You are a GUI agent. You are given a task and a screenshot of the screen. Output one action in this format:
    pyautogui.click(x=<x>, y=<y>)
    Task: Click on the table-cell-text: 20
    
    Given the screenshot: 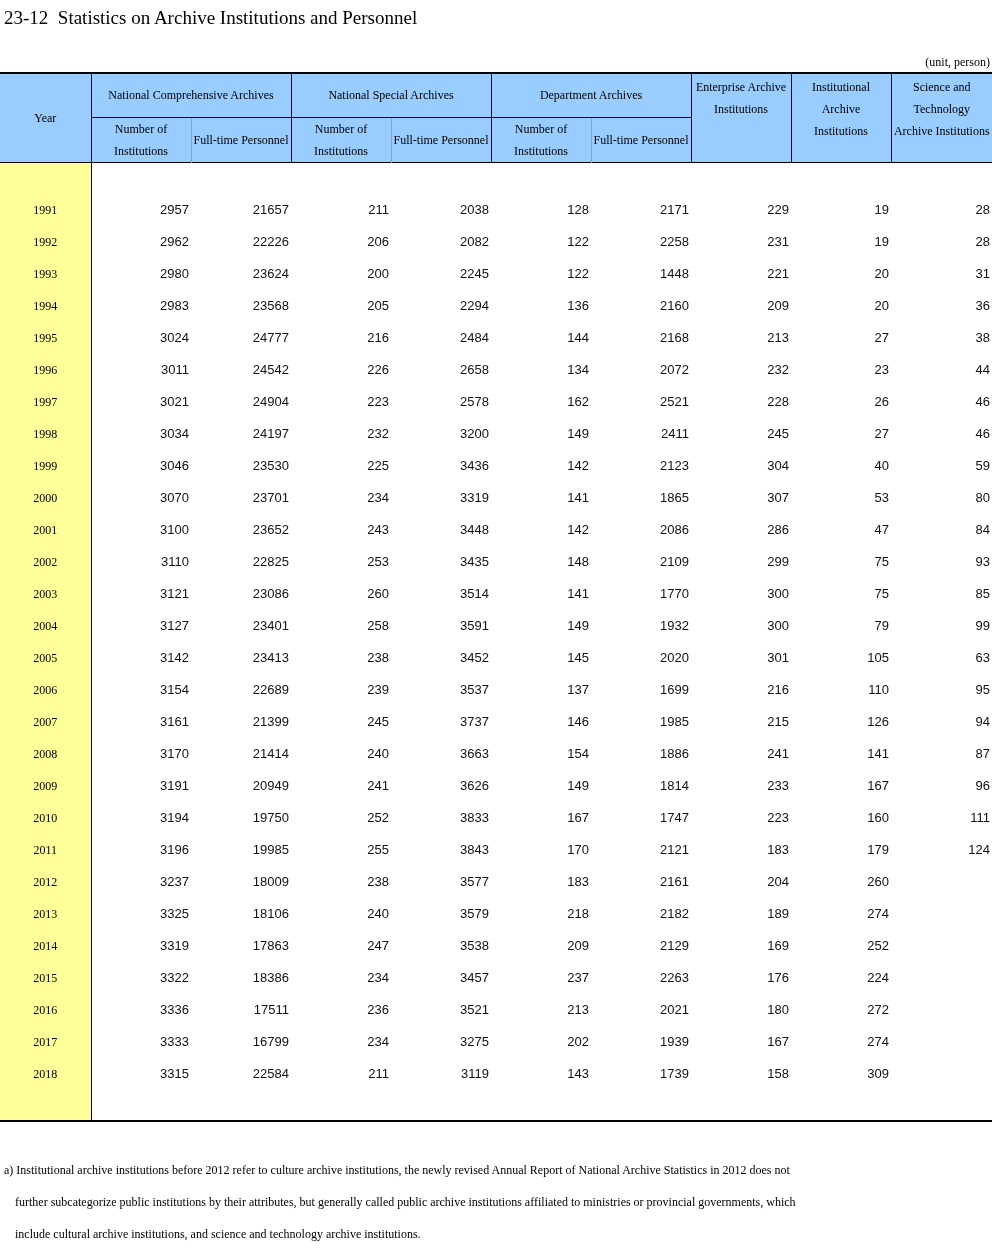 What is the action you would take?
    pyautogui.click(x=882, y=306)
    